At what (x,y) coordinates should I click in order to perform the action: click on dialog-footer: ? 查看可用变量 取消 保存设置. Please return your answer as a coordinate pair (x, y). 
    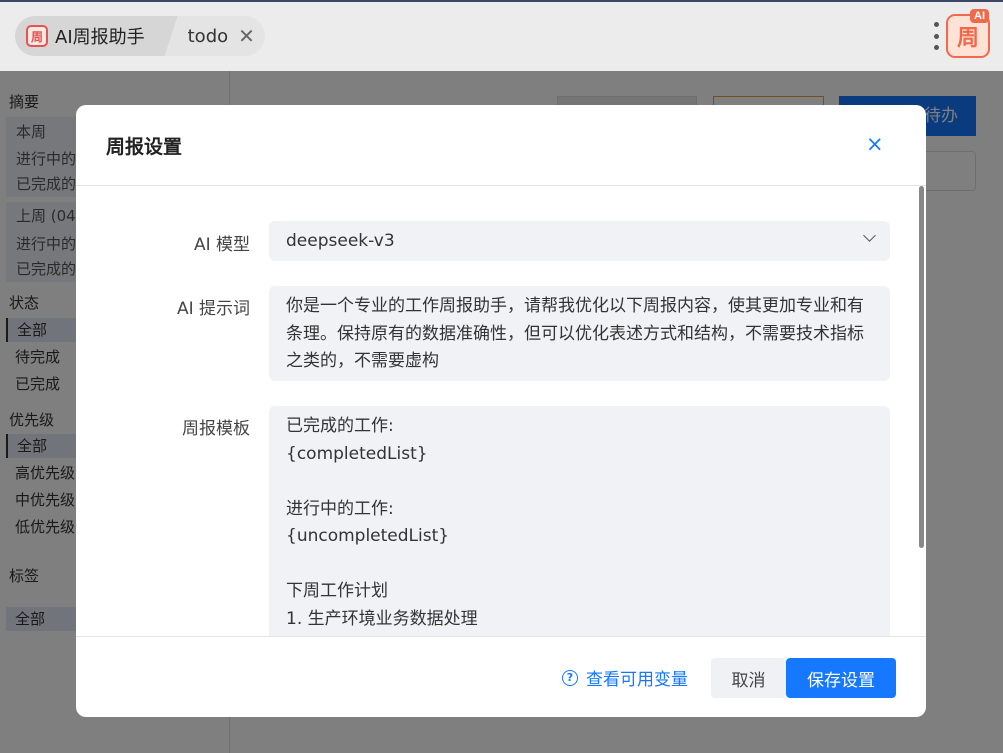
    Looking at the image, I should click on (501, 676).